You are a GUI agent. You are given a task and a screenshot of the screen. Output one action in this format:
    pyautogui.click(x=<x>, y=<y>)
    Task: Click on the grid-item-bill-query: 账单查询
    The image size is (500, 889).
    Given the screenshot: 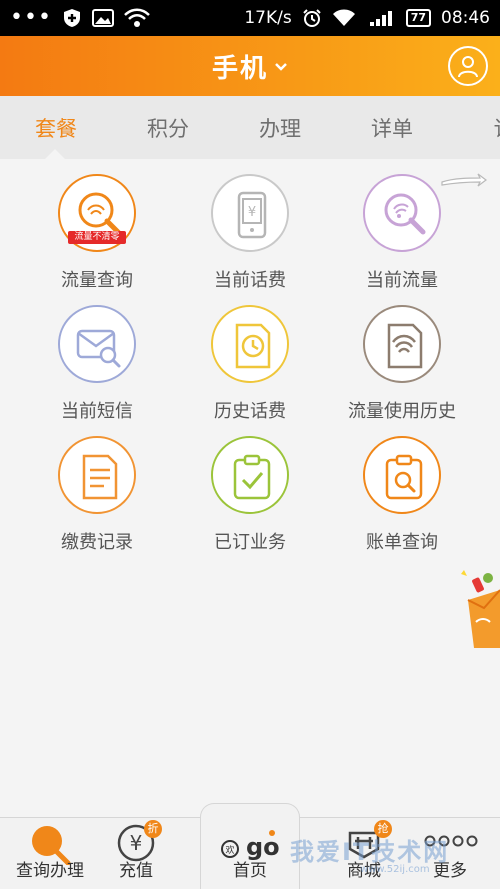 What is the action you would take?
    pyautogui.click(x=402, y=495)
    